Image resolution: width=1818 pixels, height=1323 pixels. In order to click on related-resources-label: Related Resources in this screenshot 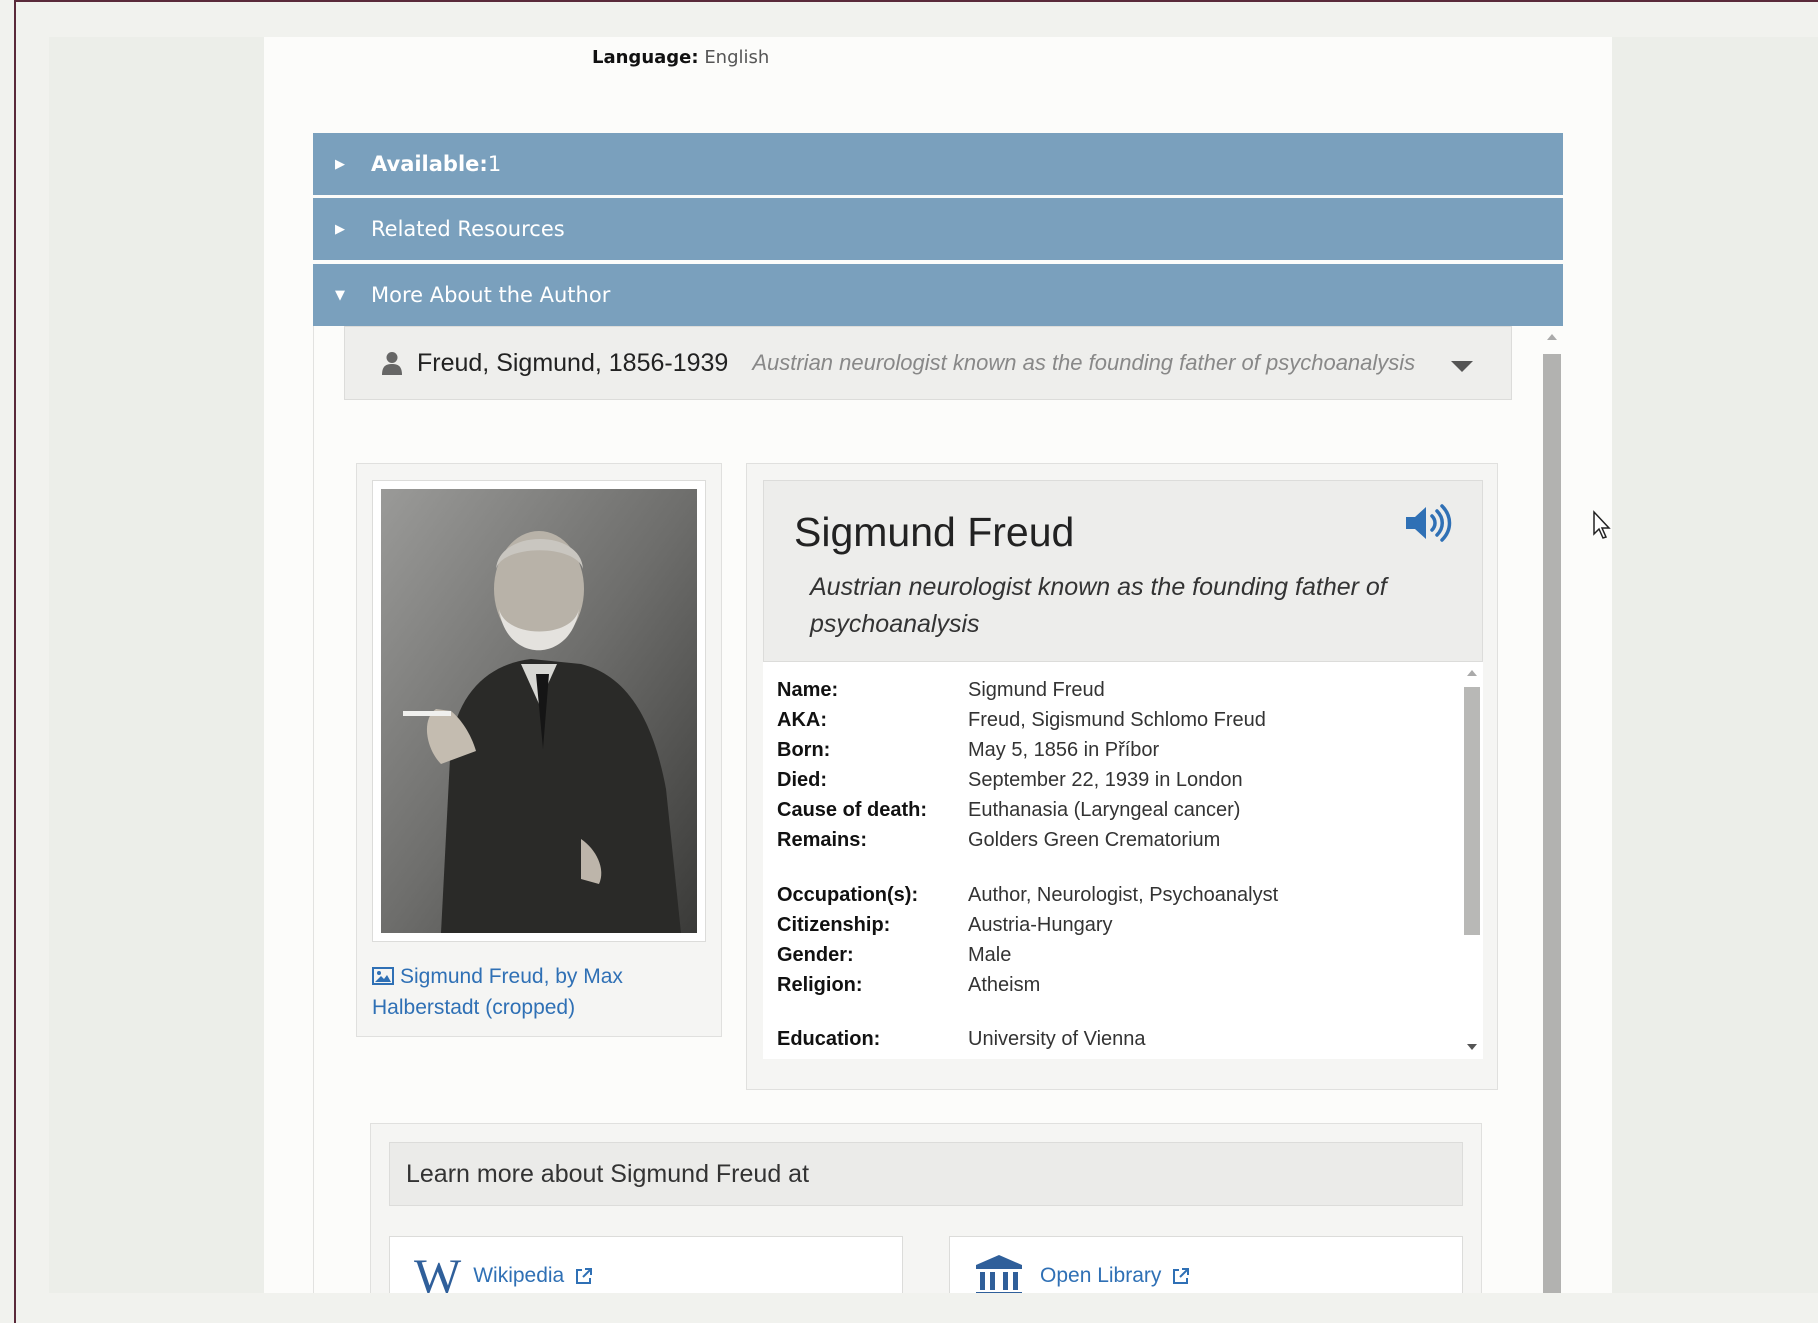, I will do `click(468, 229)`.